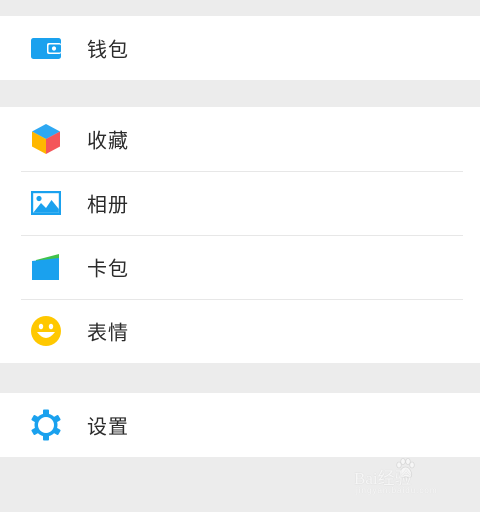  I want to click on smiley-face-icon, so click(46, 331).